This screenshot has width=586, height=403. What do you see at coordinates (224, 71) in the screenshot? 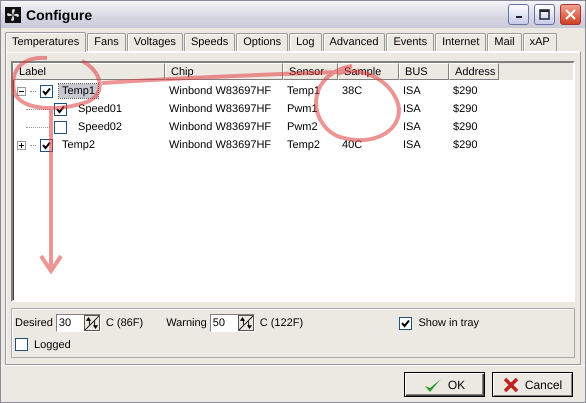
I see `column-header: Chip` at bounding box center [224, 71].